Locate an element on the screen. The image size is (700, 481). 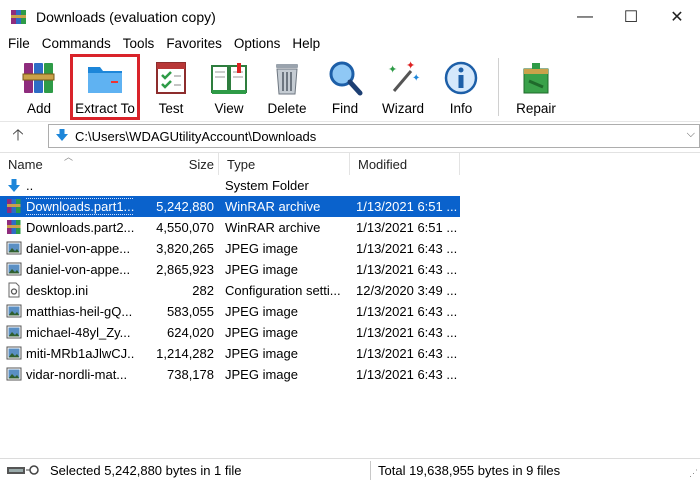
address-dropdown-icon: ⌵ is located at coordinates (691, 134).